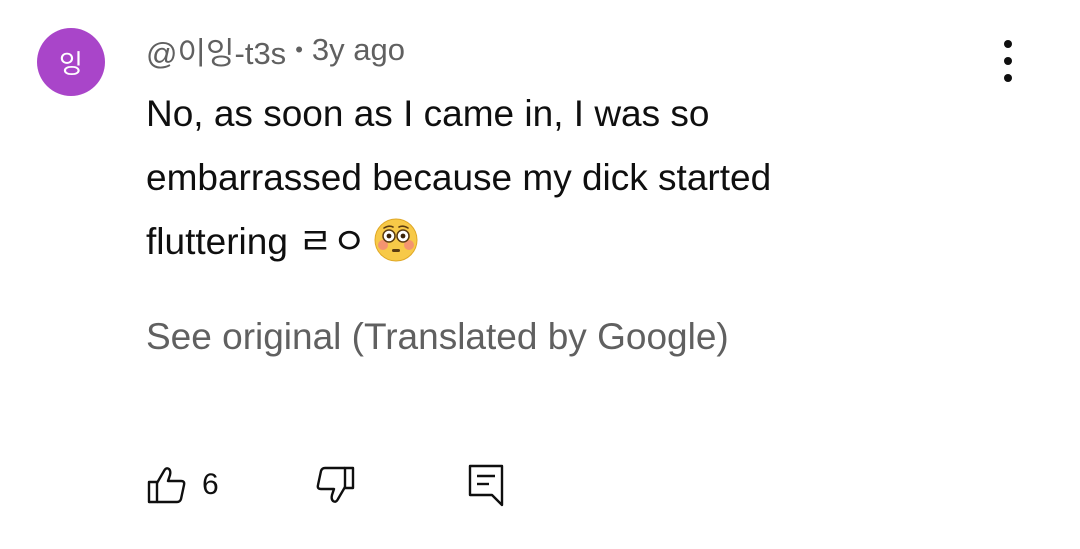 The width and height of the screenshot is (1080, 549). What do you see at coordinates (576, 242) in the screenshot?
I see `comment-text-line-last: fluttering ㄹㅇ` at bounding box center [576, 242].